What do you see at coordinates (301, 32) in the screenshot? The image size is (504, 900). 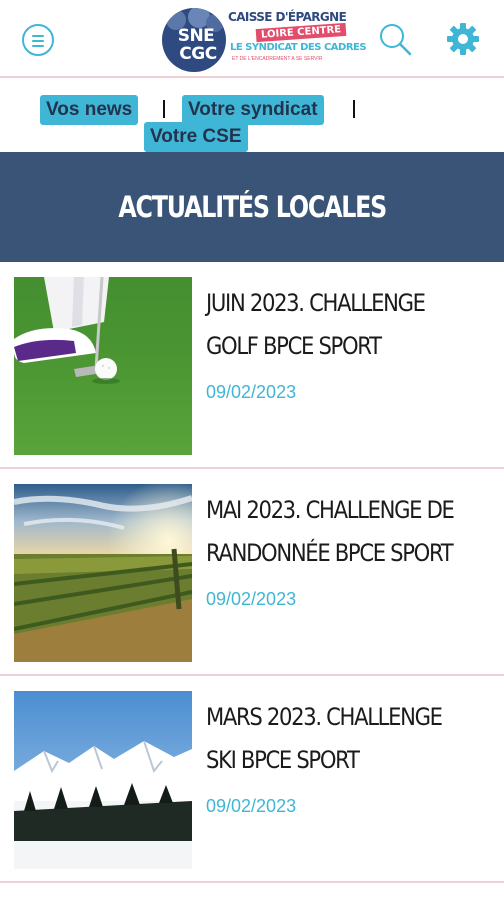 I see `logo-region-tag: LOIRE CENTRE` at bounding box center [301, 32].